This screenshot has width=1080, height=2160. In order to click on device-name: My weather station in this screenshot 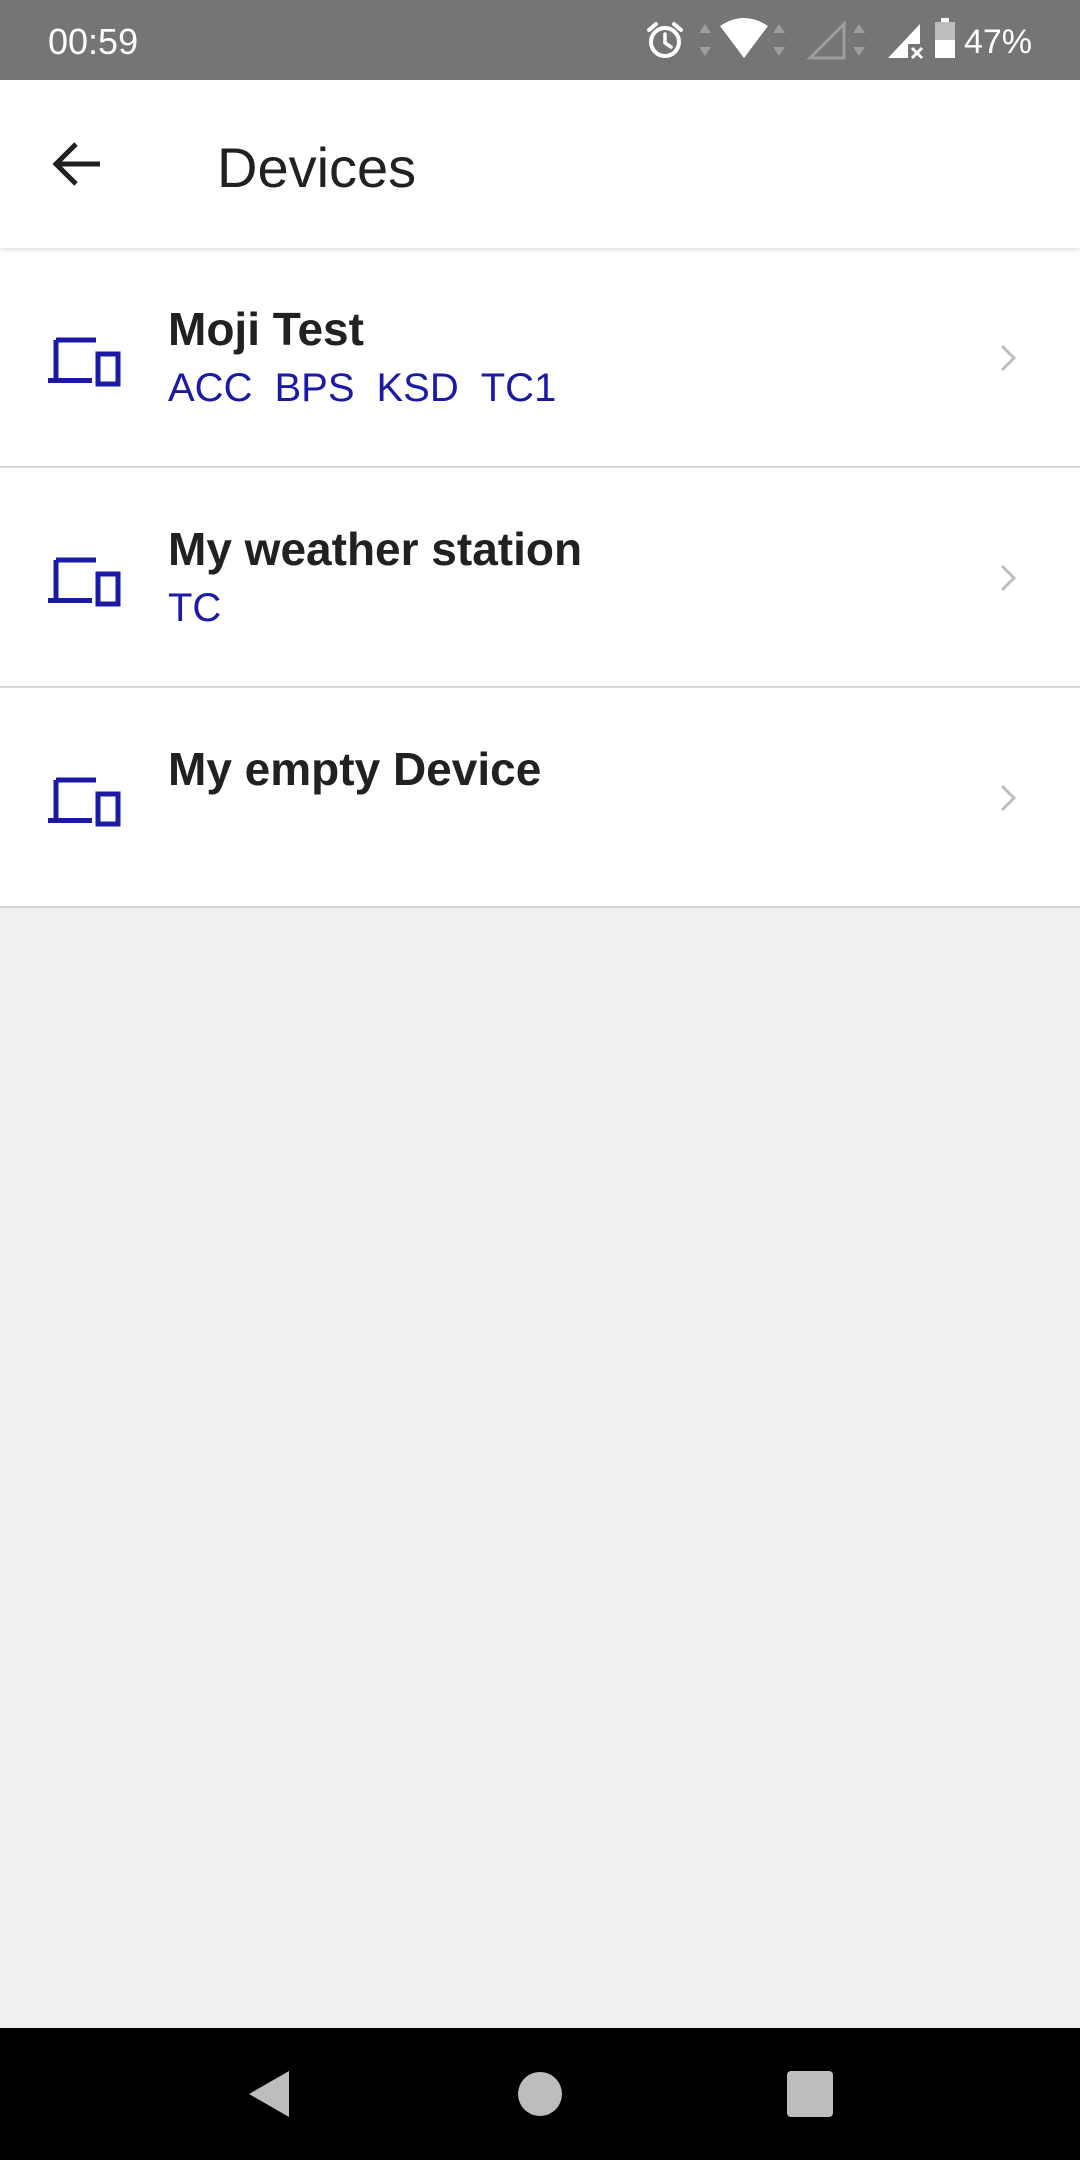, I will do `click(375, 549)`.